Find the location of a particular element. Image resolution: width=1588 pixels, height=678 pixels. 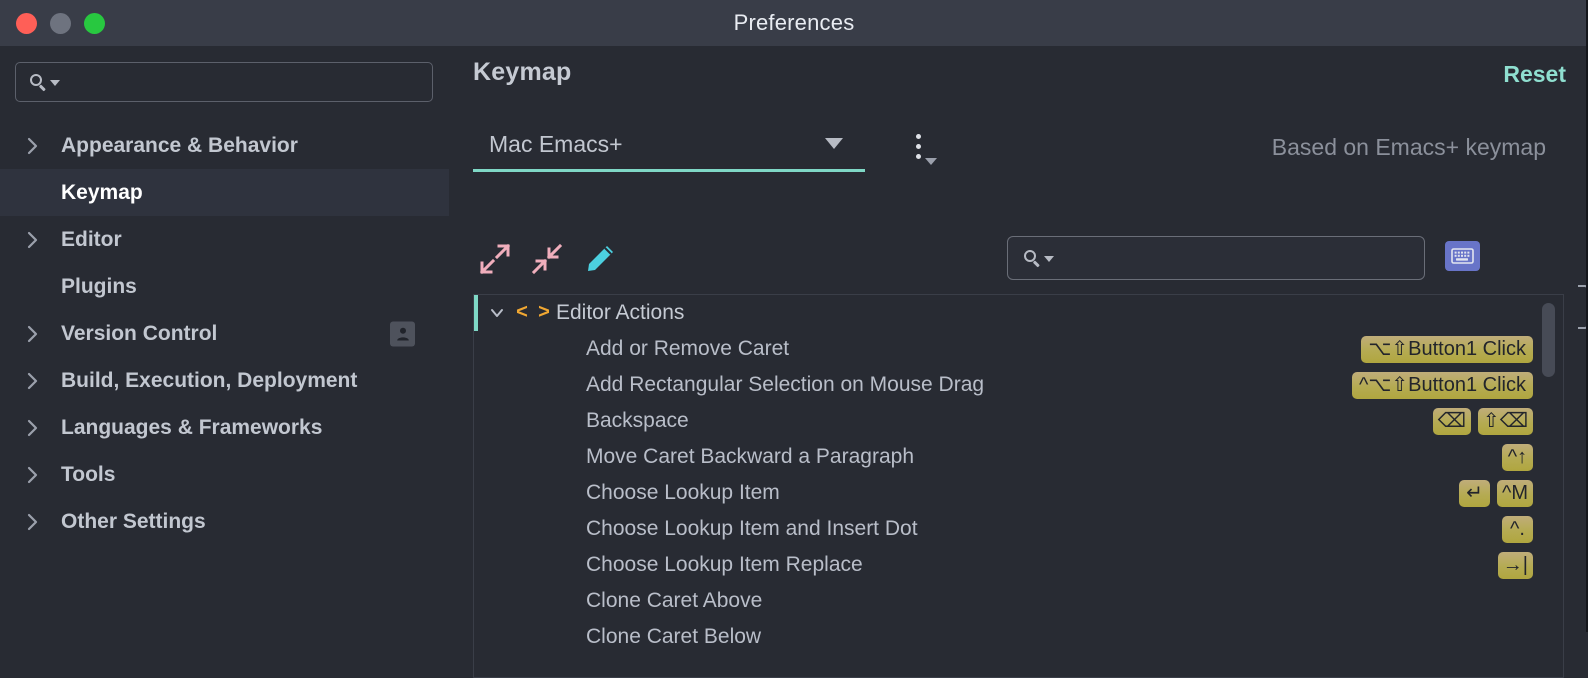

sidebar-item-plugins: Plugins is located at coordinates (224, 286).